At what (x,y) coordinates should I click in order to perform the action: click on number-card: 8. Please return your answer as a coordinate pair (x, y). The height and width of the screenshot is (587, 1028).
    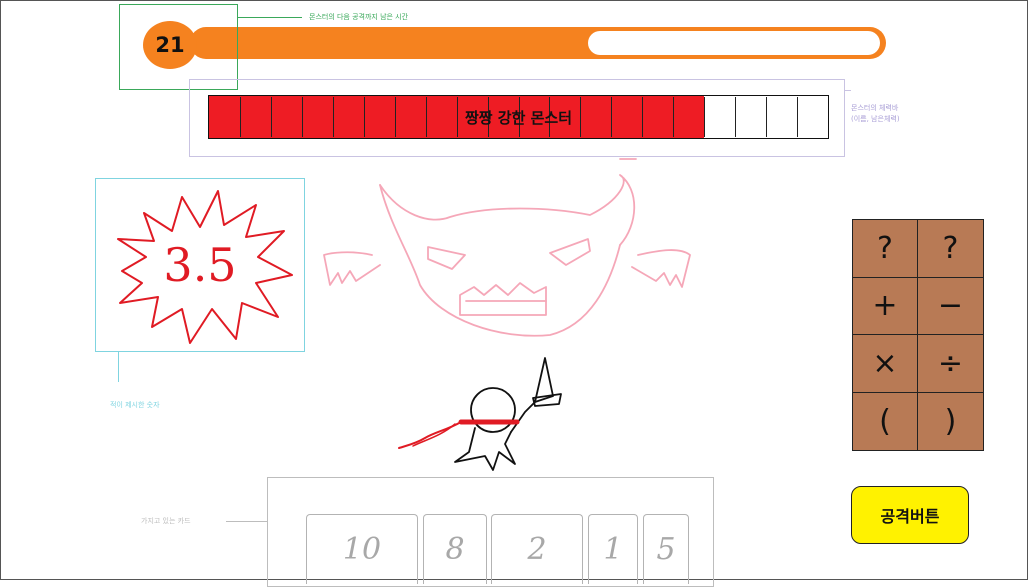
    Looking at the image, I should click on (455, 549).